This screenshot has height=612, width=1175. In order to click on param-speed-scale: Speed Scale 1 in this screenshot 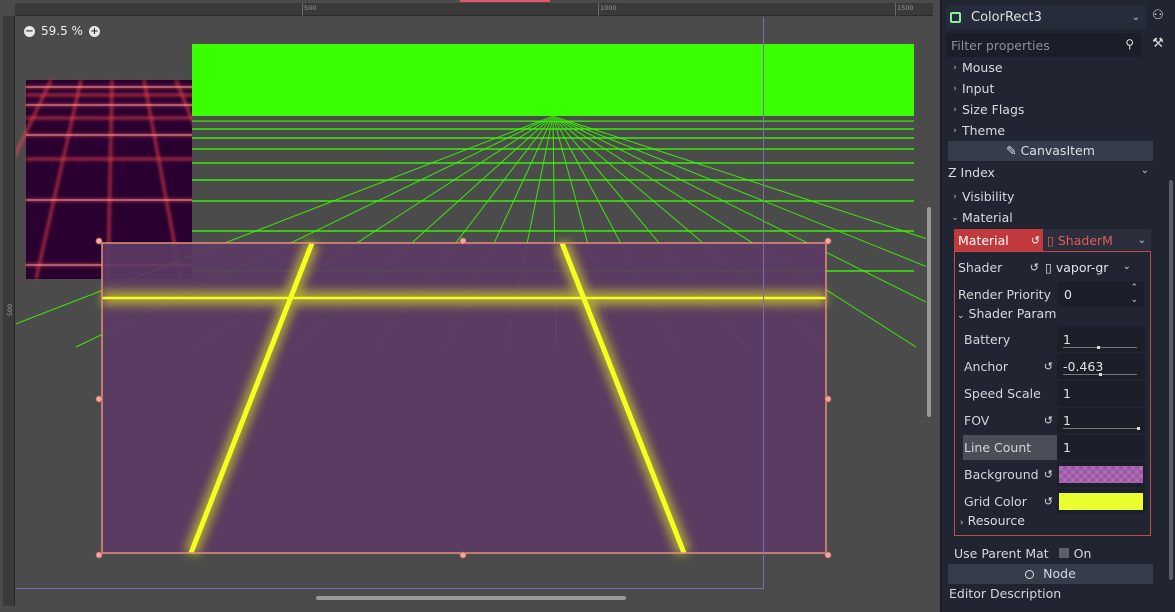, I will do `click(1059, 393)`.